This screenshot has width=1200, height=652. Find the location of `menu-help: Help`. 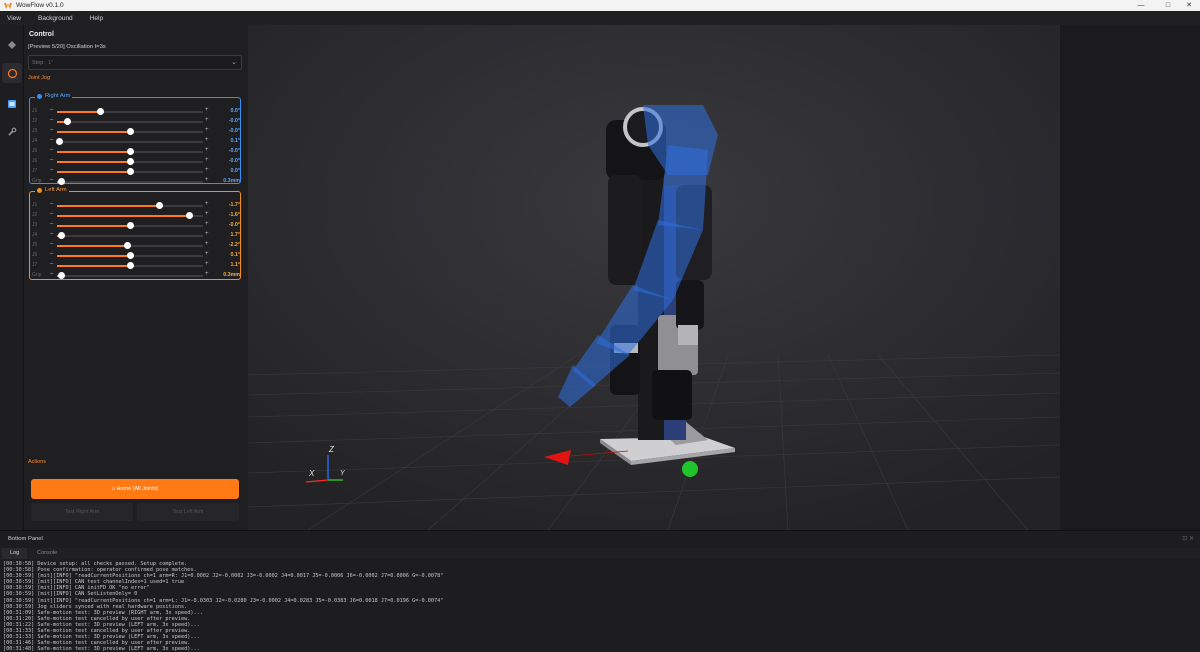

menu-help: Help is located at coordinates (96, 18).